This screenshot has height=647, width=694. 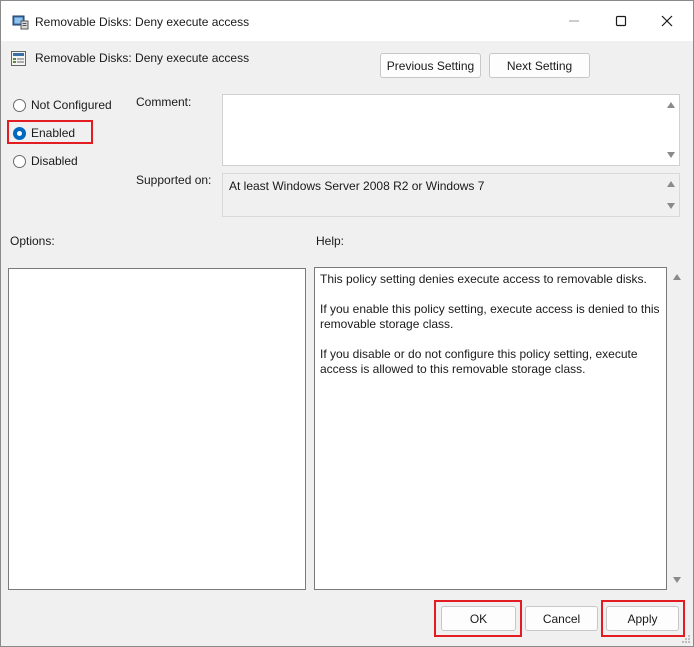 I want to click on ok-highlight-box, so click(x=478, y=618).